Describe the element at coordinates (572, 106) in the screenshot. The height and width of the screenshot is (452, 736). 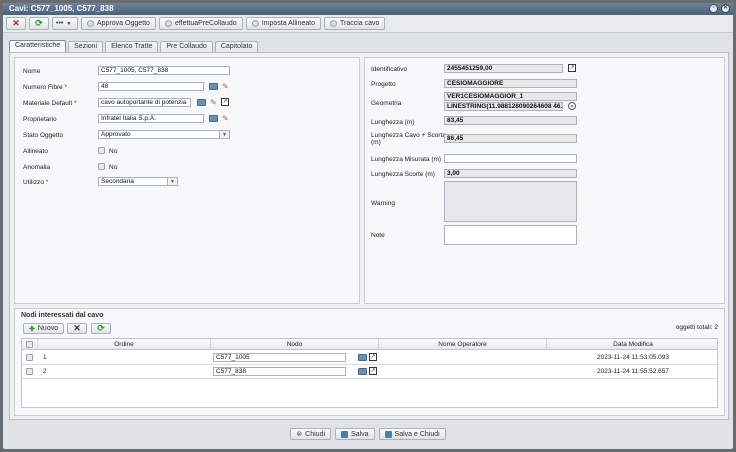
I see `locate-icon` at that location.